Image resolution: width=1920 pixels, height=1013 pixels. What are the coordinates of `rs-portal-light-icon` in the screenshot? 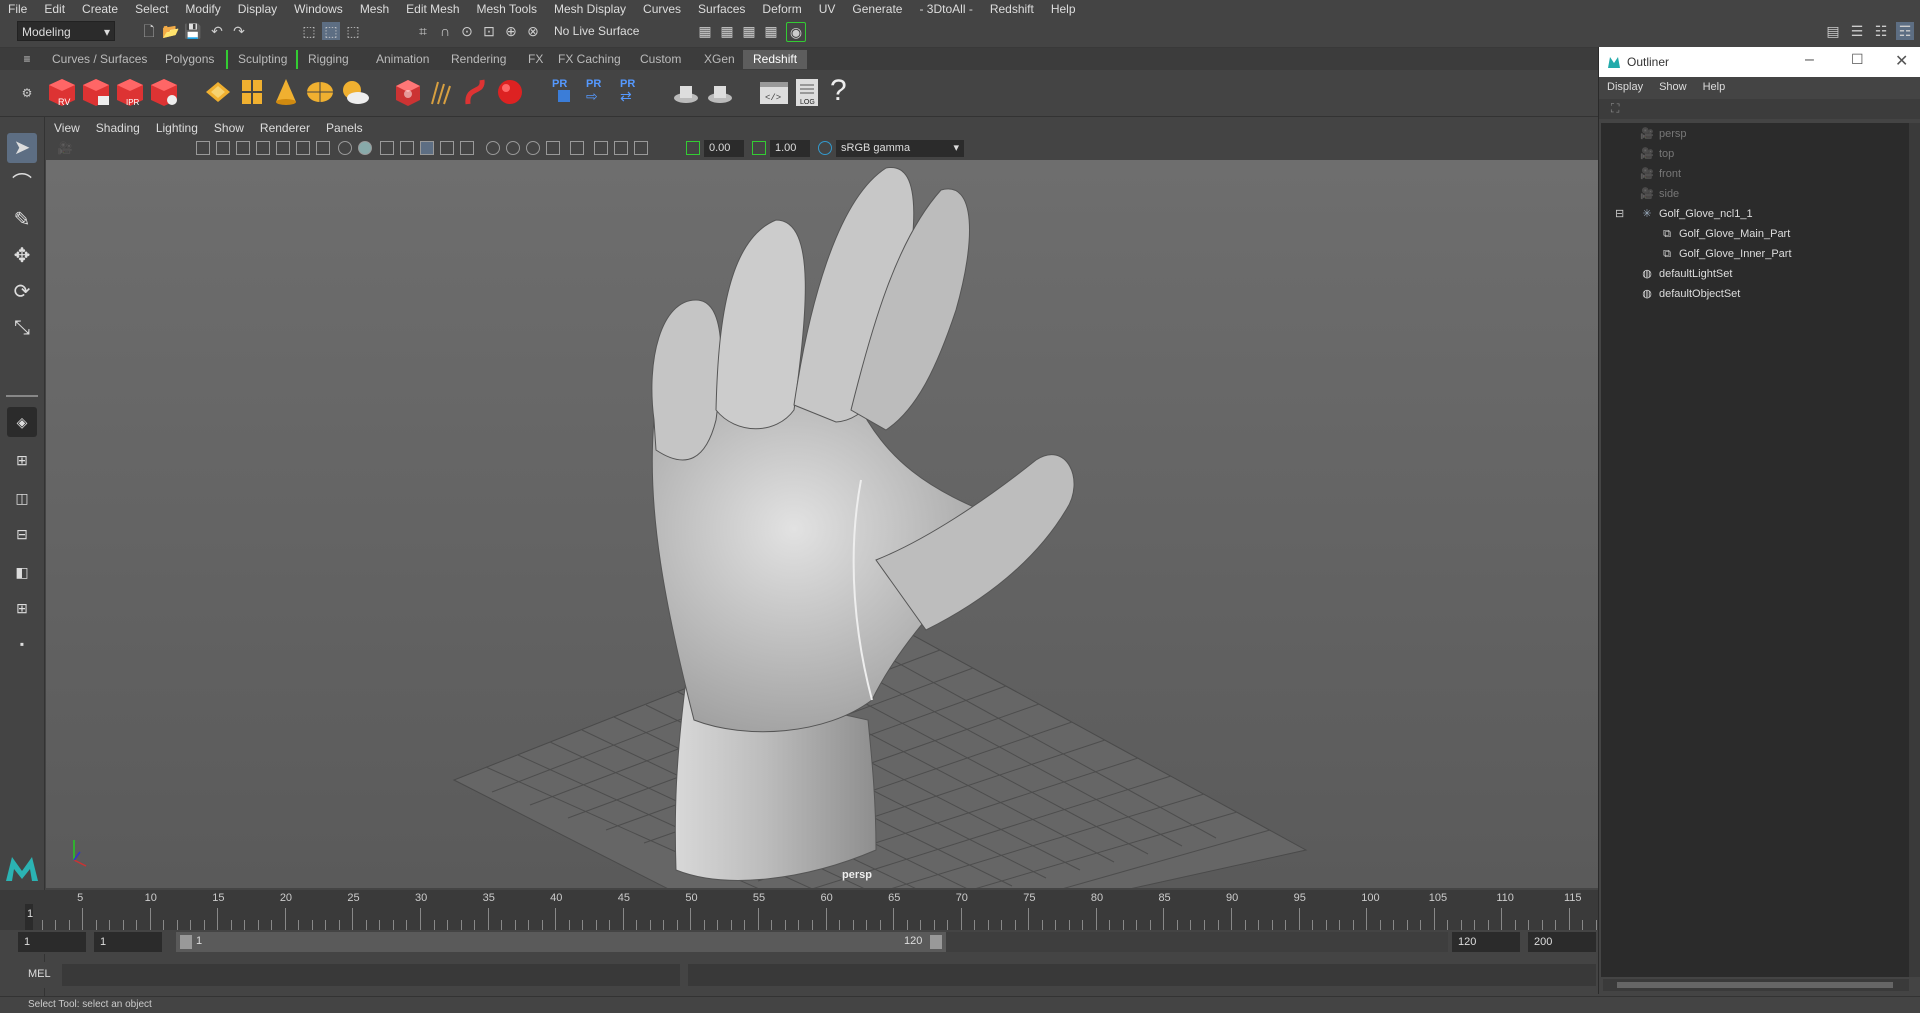 It's located at (252, 92).